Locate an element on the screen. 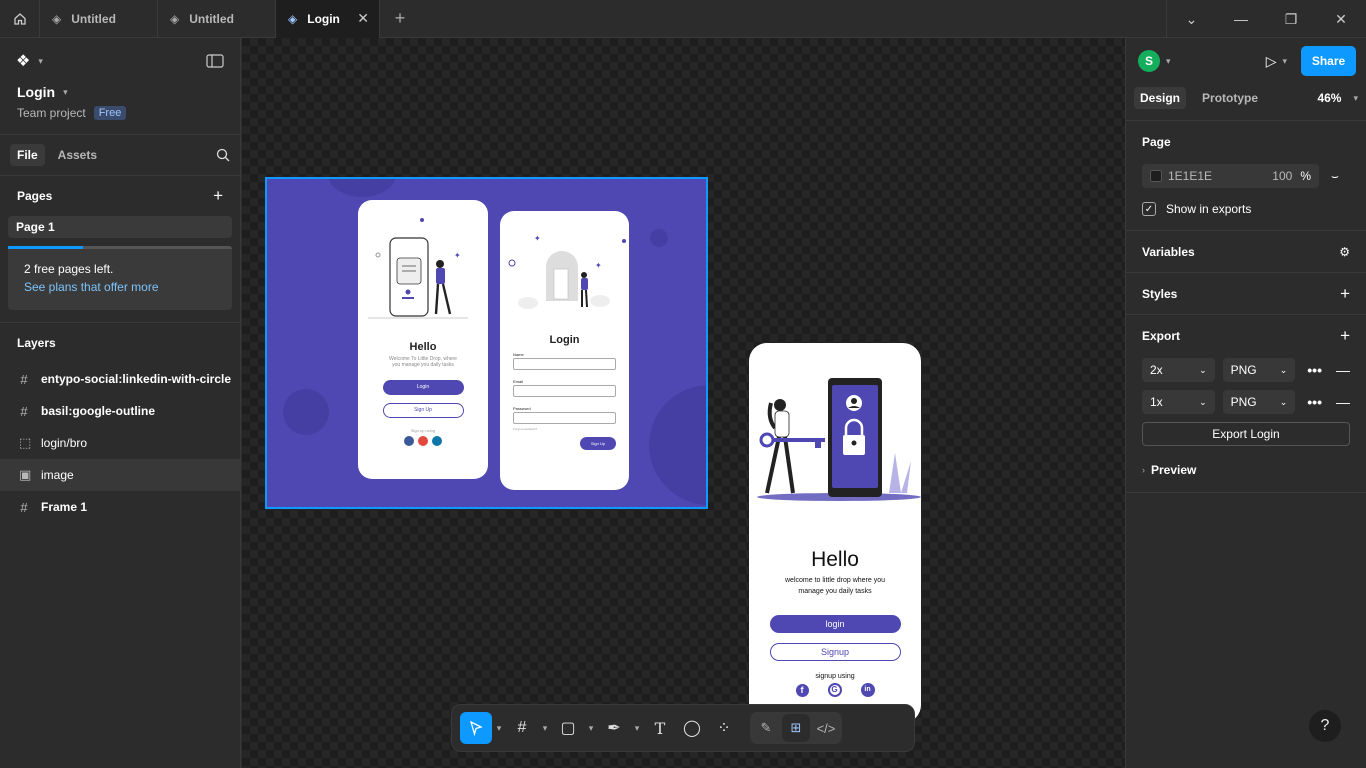 Image resolution: width=1366 pixels, height=768 pixels. actions-button: ⁘ is located at coordinates (724, 728).